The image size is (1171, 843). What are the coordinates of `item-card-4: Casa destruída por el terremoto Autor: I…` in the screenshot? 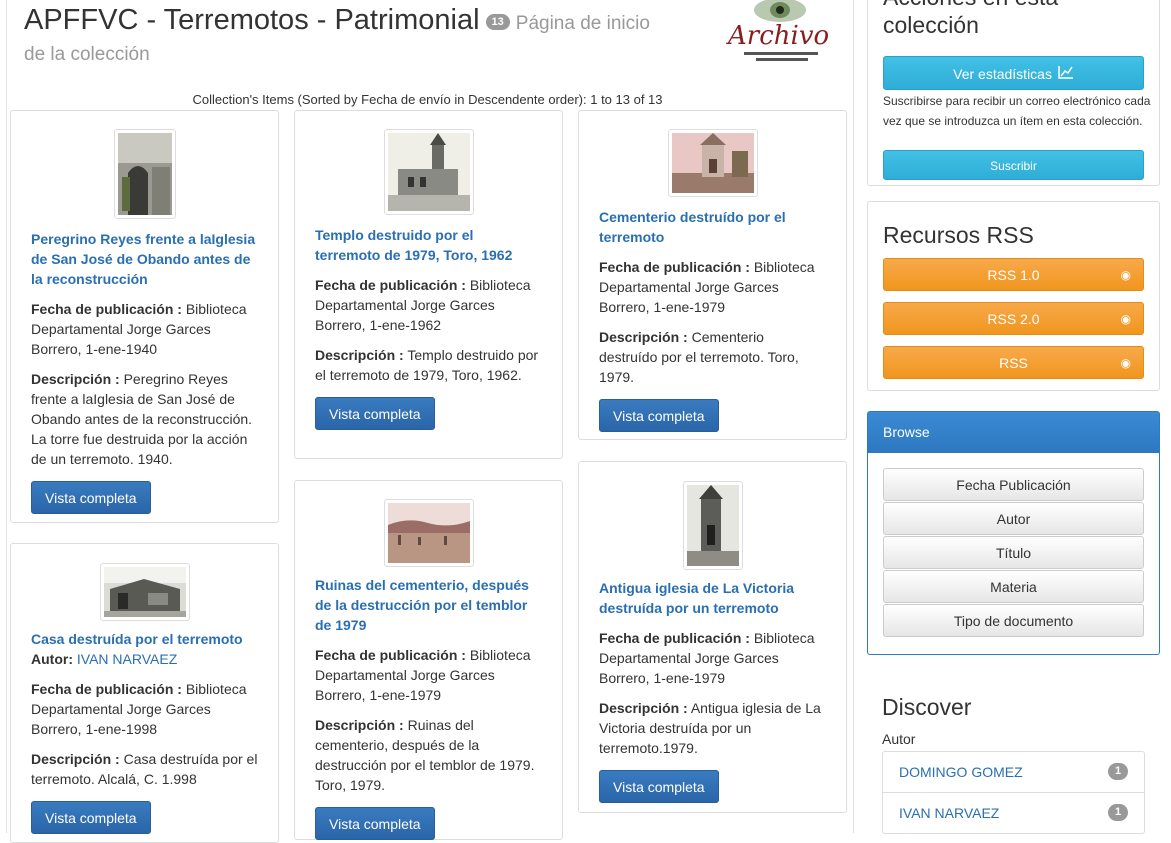 It's located at (144, 693).